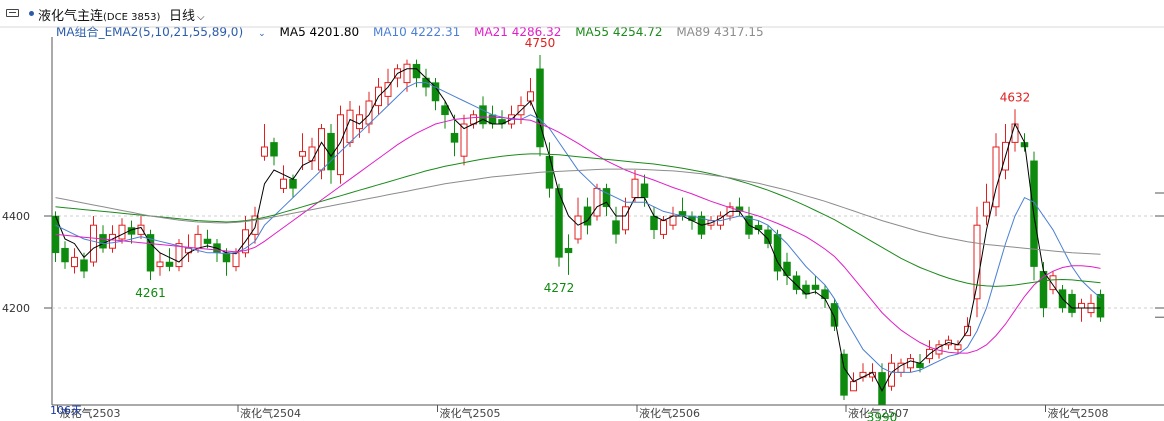  Describe the element at coordinates (150, 293) in the screenshot. I see `price-annotation: 4261` at that location.